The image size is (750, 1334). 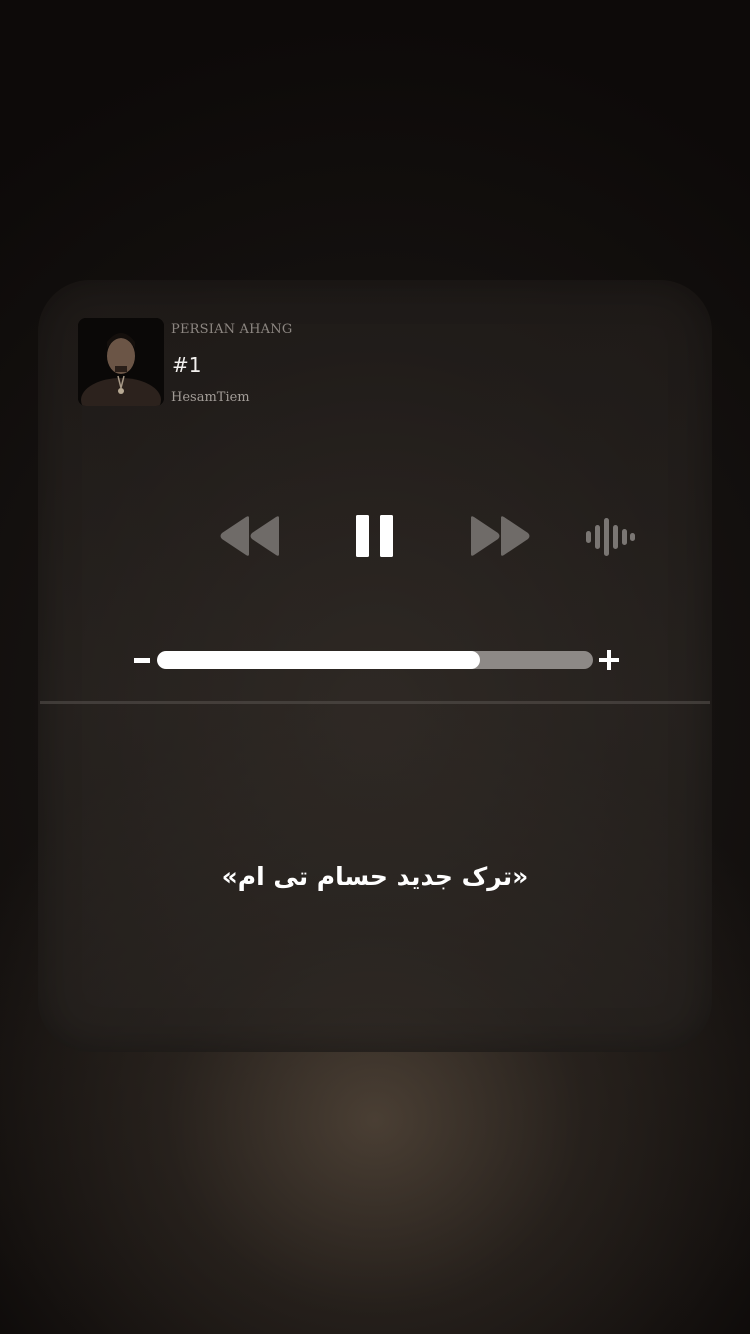 I want to click on waveform-icon, so click(x=610, y=537).